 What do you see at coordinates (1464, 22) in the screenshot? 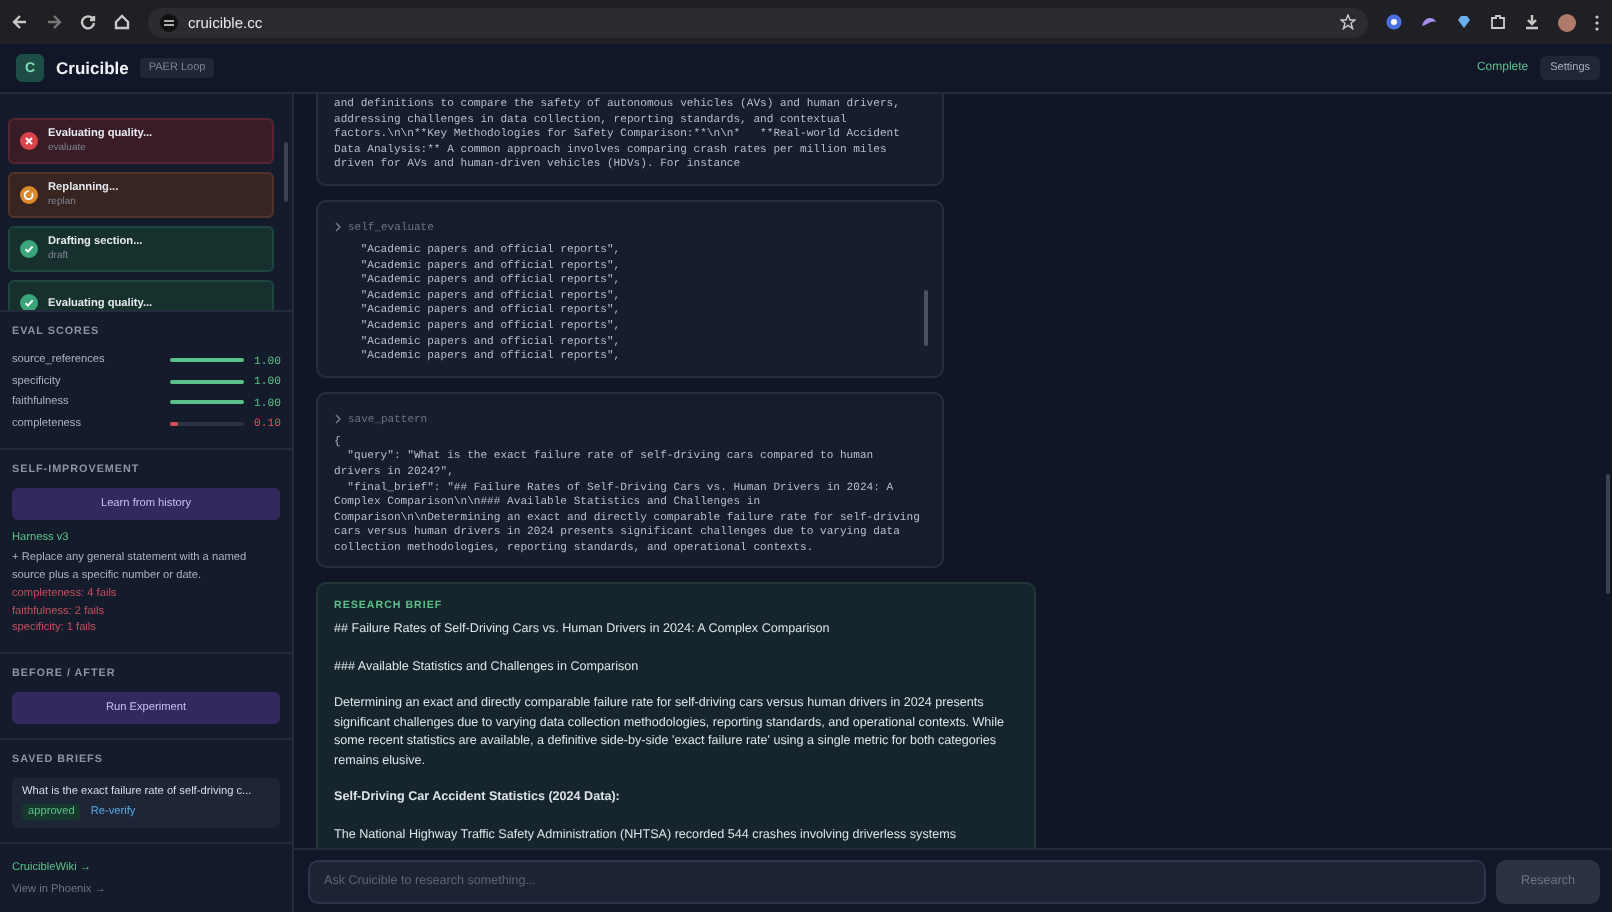
I see `diamond-icon` at bounding box center [1464, 22].